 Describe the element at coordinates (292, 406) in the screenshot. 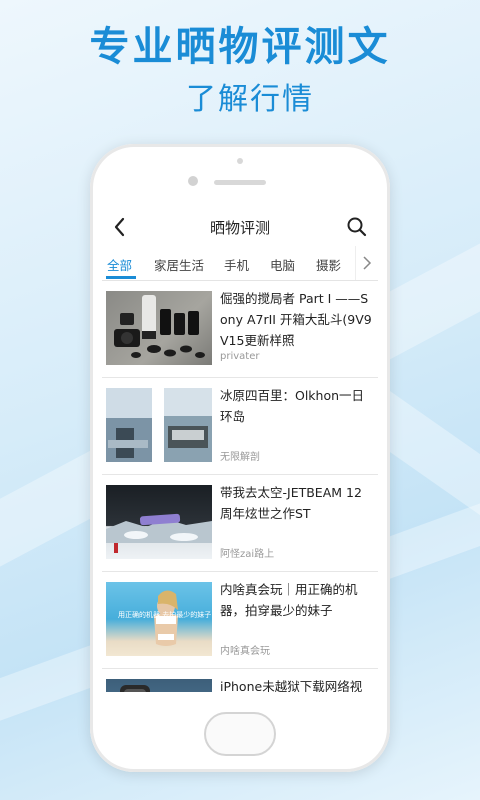

I see `article-title: 冰原四百里：Olkhon一日环岛` at that location.